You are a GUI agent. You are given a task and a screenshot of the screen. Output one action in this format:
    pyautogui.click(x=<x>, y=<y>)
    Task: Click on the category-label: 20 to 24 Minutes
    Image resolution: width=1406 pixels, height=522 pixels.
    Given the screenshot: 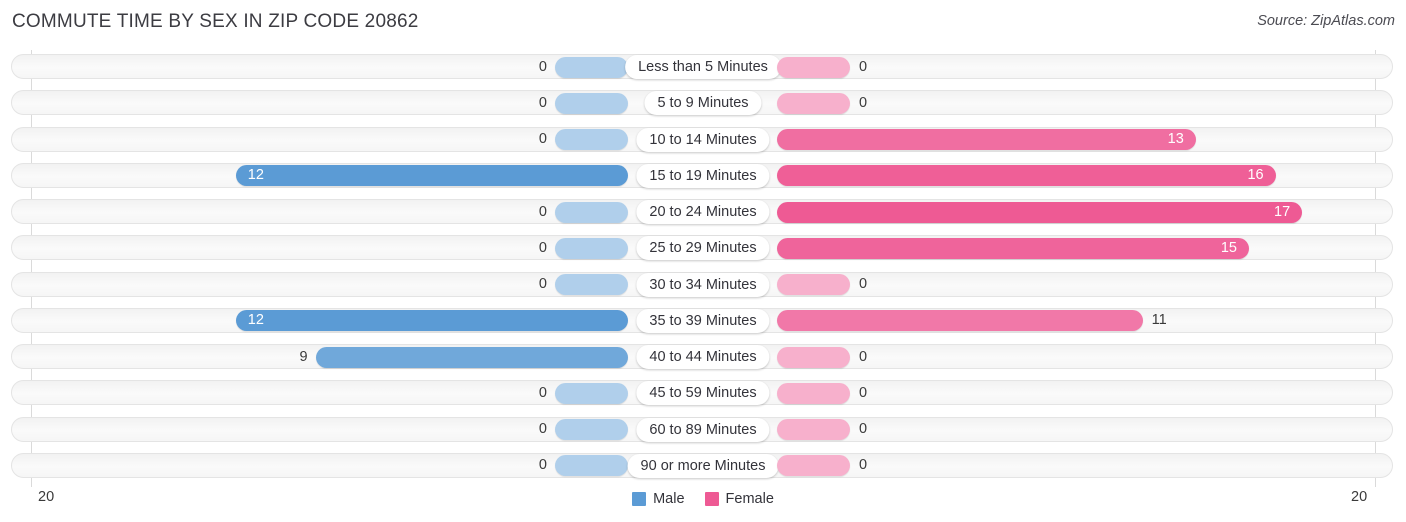 What is the action you would take?
    pyautogui.click(x=703, y=212)
    